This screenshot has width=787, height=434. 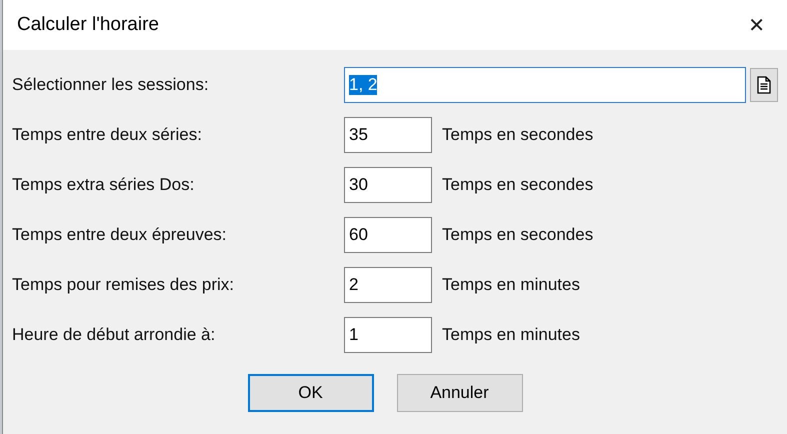 What do you see at coordinates (120, 235) in the screenshot?
I see `field-label: Temps entre deux épreuves:` at bounding box center [120, 235].